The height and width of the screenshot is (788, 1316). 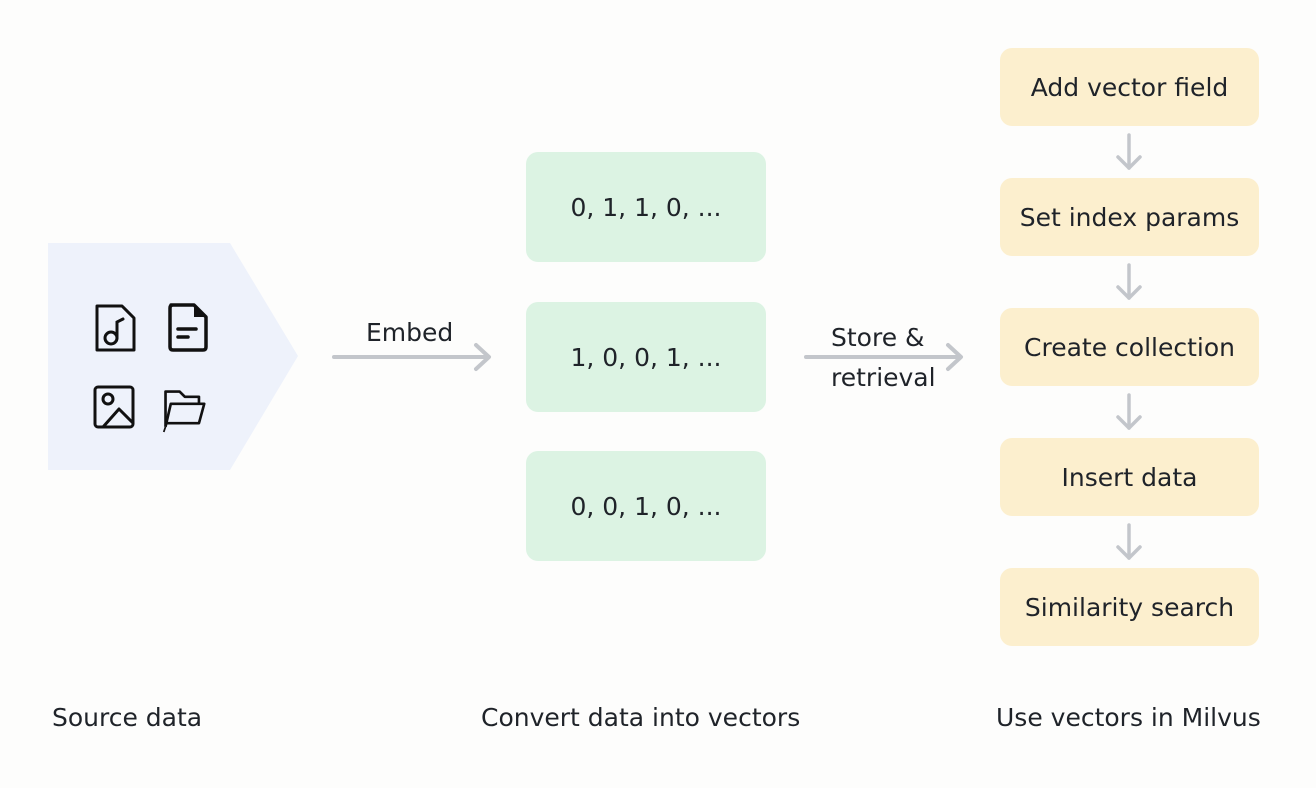 What do you see at coordinates (127, 717) in the screenshot?
I see `source-data-caption: Source data` at bounding box center [127, 717].